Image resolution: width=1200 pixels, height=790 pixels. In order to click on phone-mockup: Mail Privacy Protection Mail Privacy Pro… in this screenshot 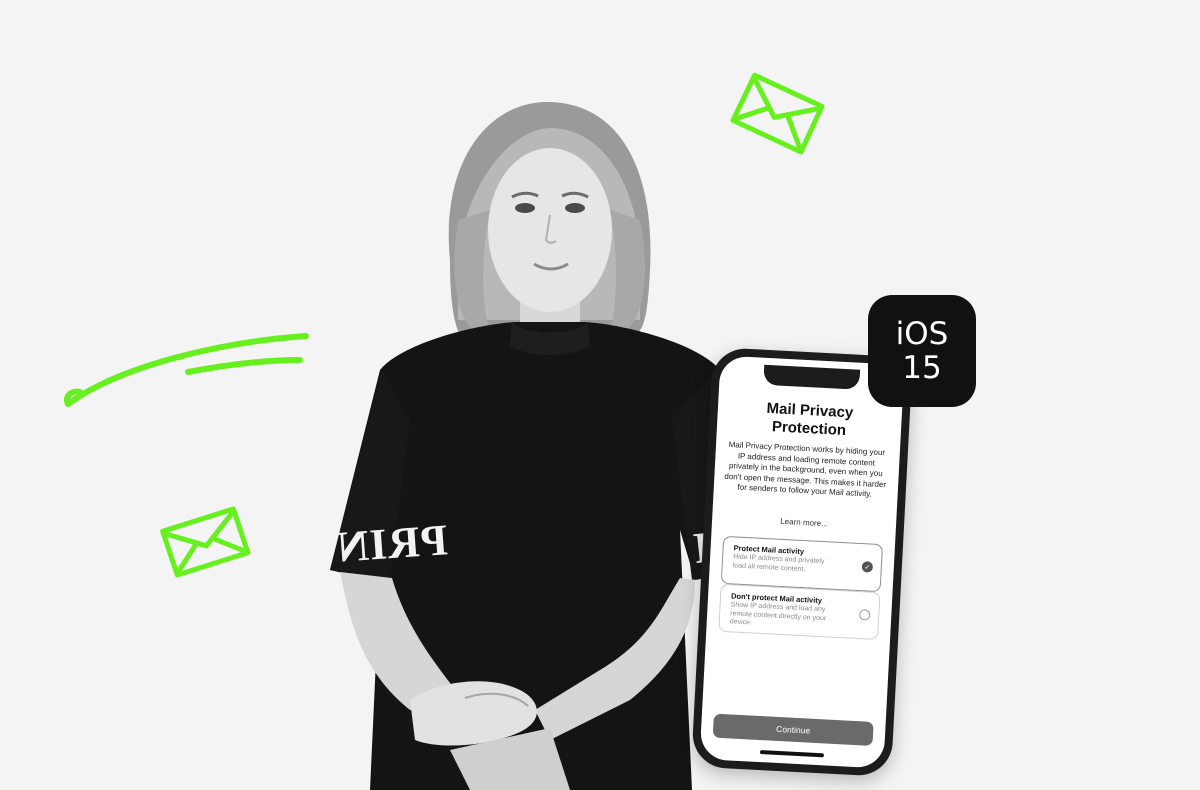, I will do `click(802, 562)`.